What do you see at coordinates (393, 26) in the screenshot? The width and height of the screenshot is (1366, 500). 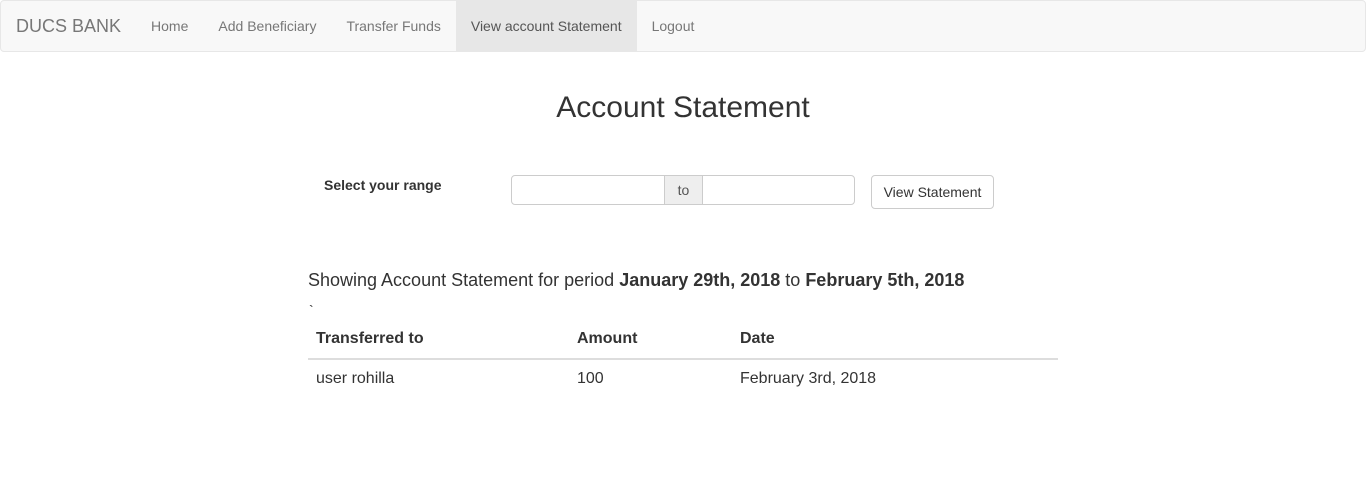 I see `nav-item-transfer-funds: Transfer Funds` at bounding box center [393, 26].